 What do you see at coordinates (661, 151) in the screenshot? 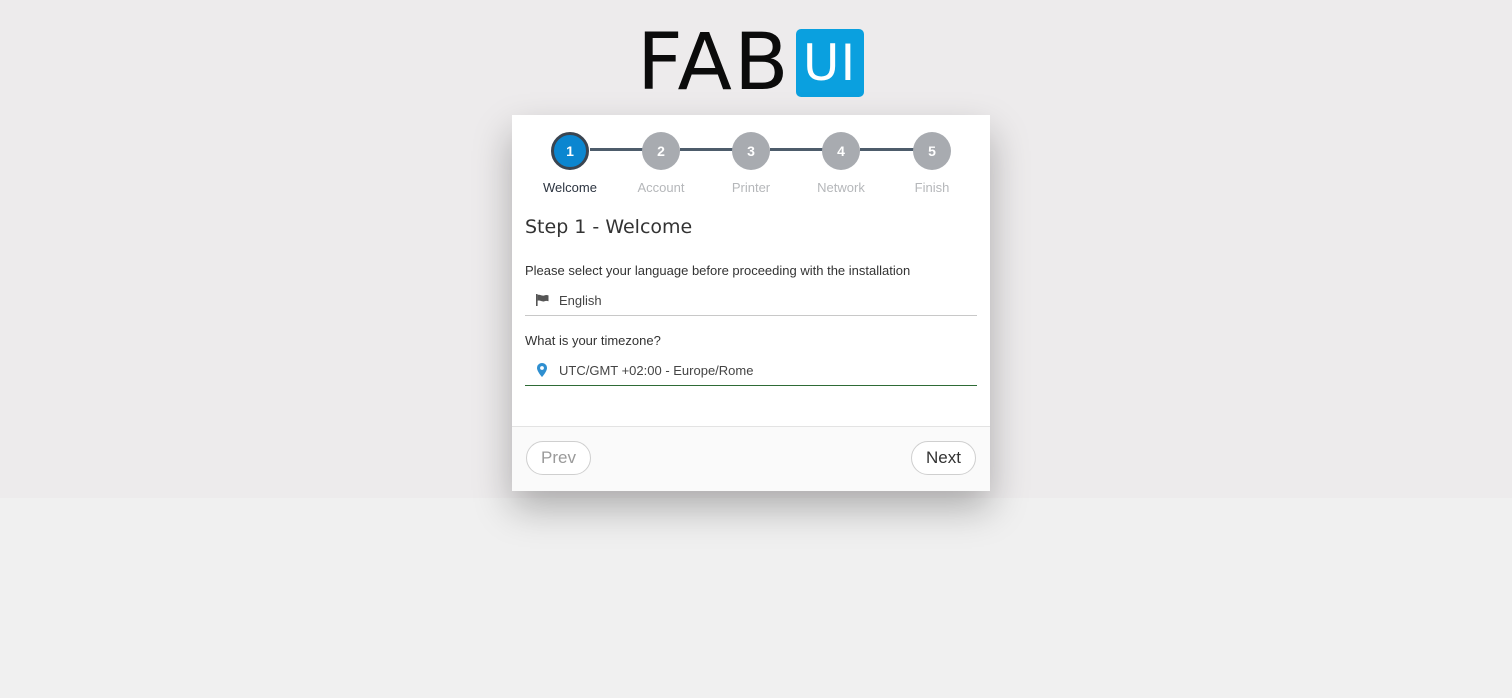
I see `step-number: 2` at bounding box center [661, 151].